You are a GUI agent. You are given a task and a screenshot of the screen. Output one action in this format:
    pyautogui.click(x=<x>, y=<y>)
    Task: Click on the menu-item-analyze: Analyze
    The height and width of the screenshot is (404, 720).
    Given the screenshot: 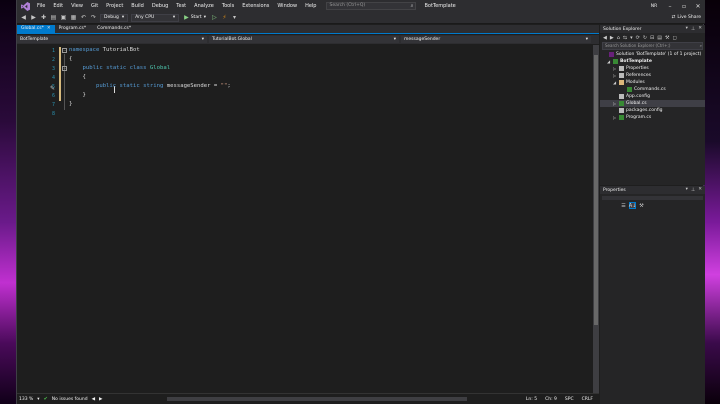 What is the action you would take?
    pyautogui.click(x=204, y=6)
    